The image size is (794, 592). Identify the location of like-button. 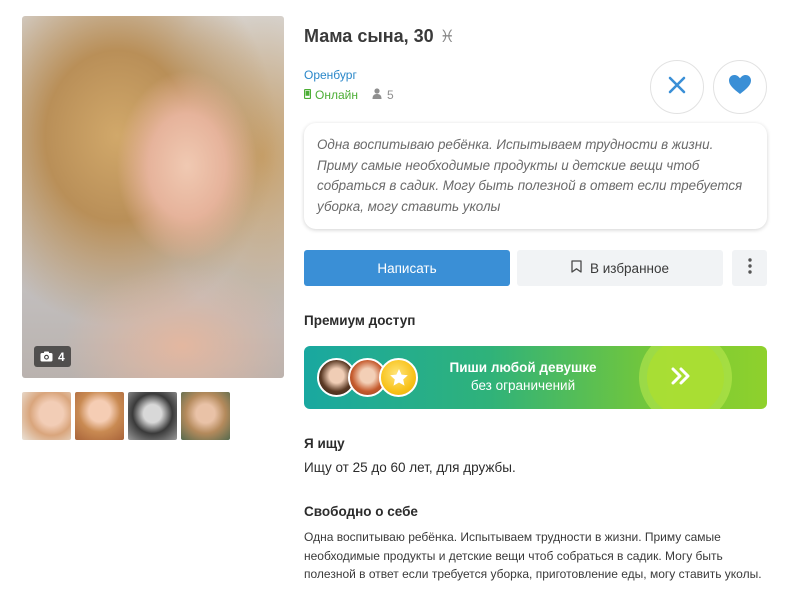
(740, 87).